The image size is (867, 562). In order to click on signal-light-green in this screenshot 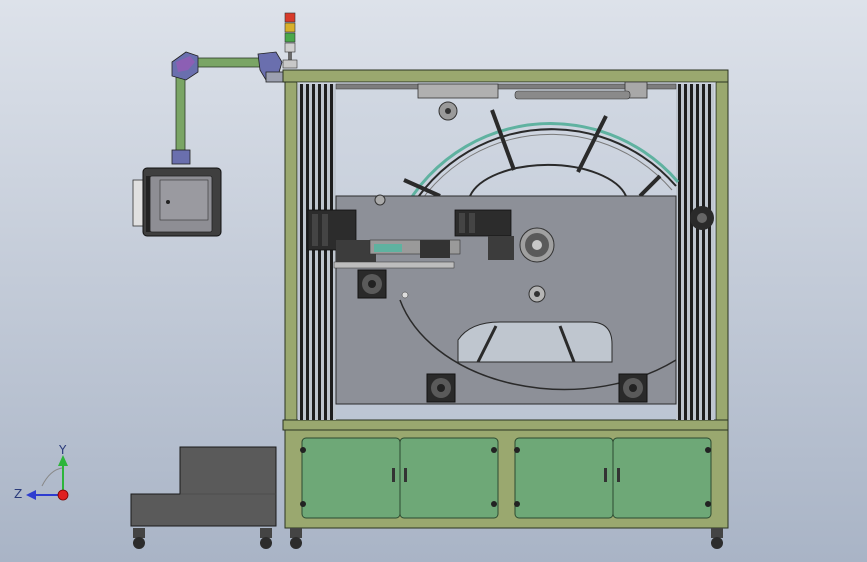, I will do `click(290, 37)`.